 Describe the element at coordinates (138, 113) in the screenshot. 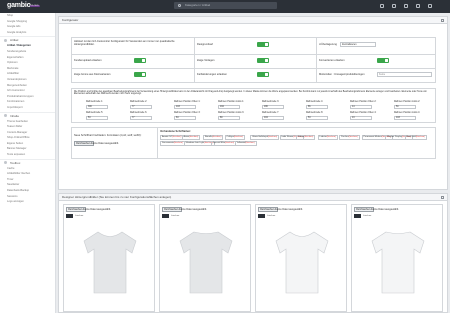

I see `frame-label: Rahmenbreite 6:` at that location.